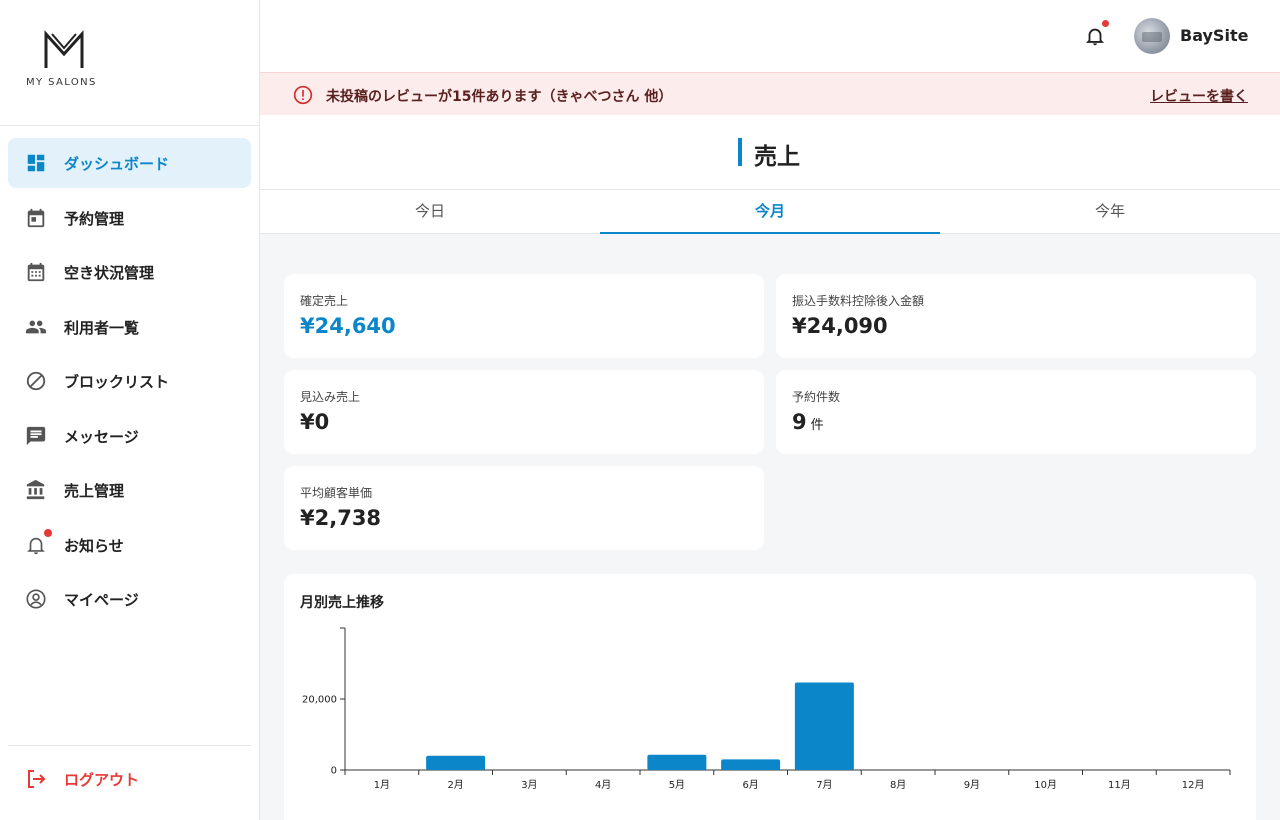 Image resolution: width=1280 pixels, height=820 pixels. Describe the element at coordinates (102, 780) in the screenshot. I see `logout-label: ログアウト` at that location.